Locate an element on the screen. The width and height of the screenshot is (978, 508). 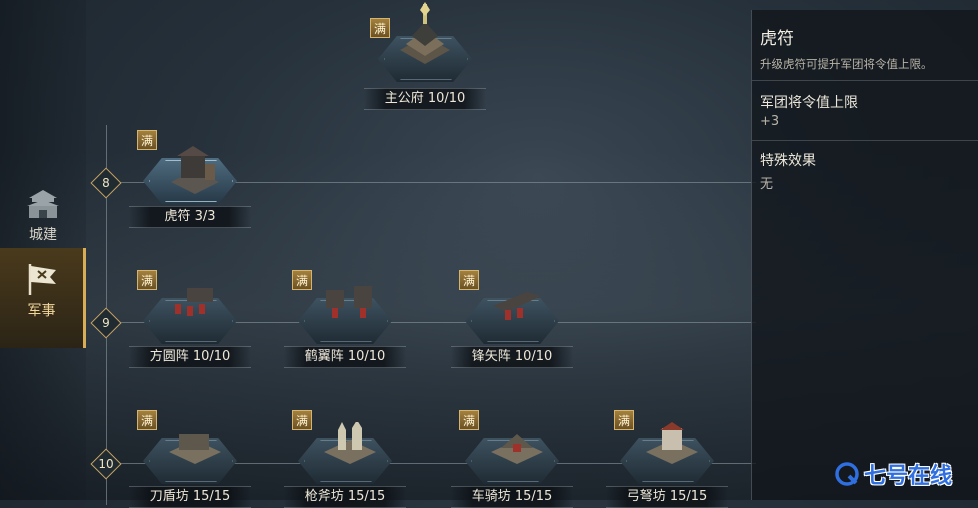
building-name: 锋矢阵 is located at coordinates (491, 356).